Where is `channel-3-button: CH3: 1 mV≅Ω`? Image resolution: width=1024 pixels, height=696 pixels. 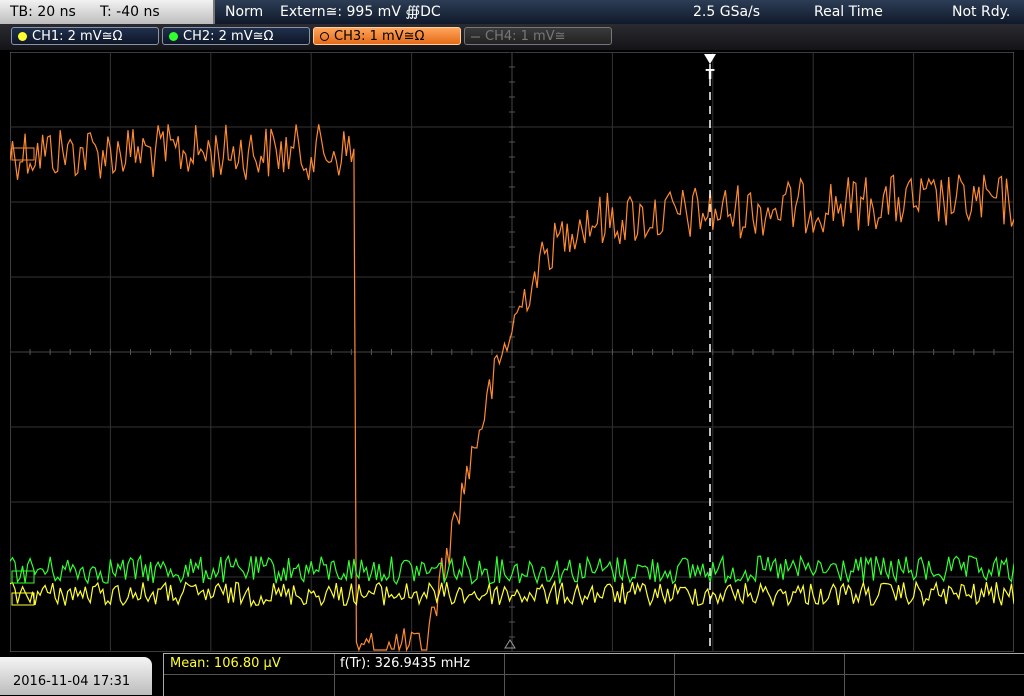 channel-3-button: CH3: 1 mV≅Ω is located at coordinates (387, 36).